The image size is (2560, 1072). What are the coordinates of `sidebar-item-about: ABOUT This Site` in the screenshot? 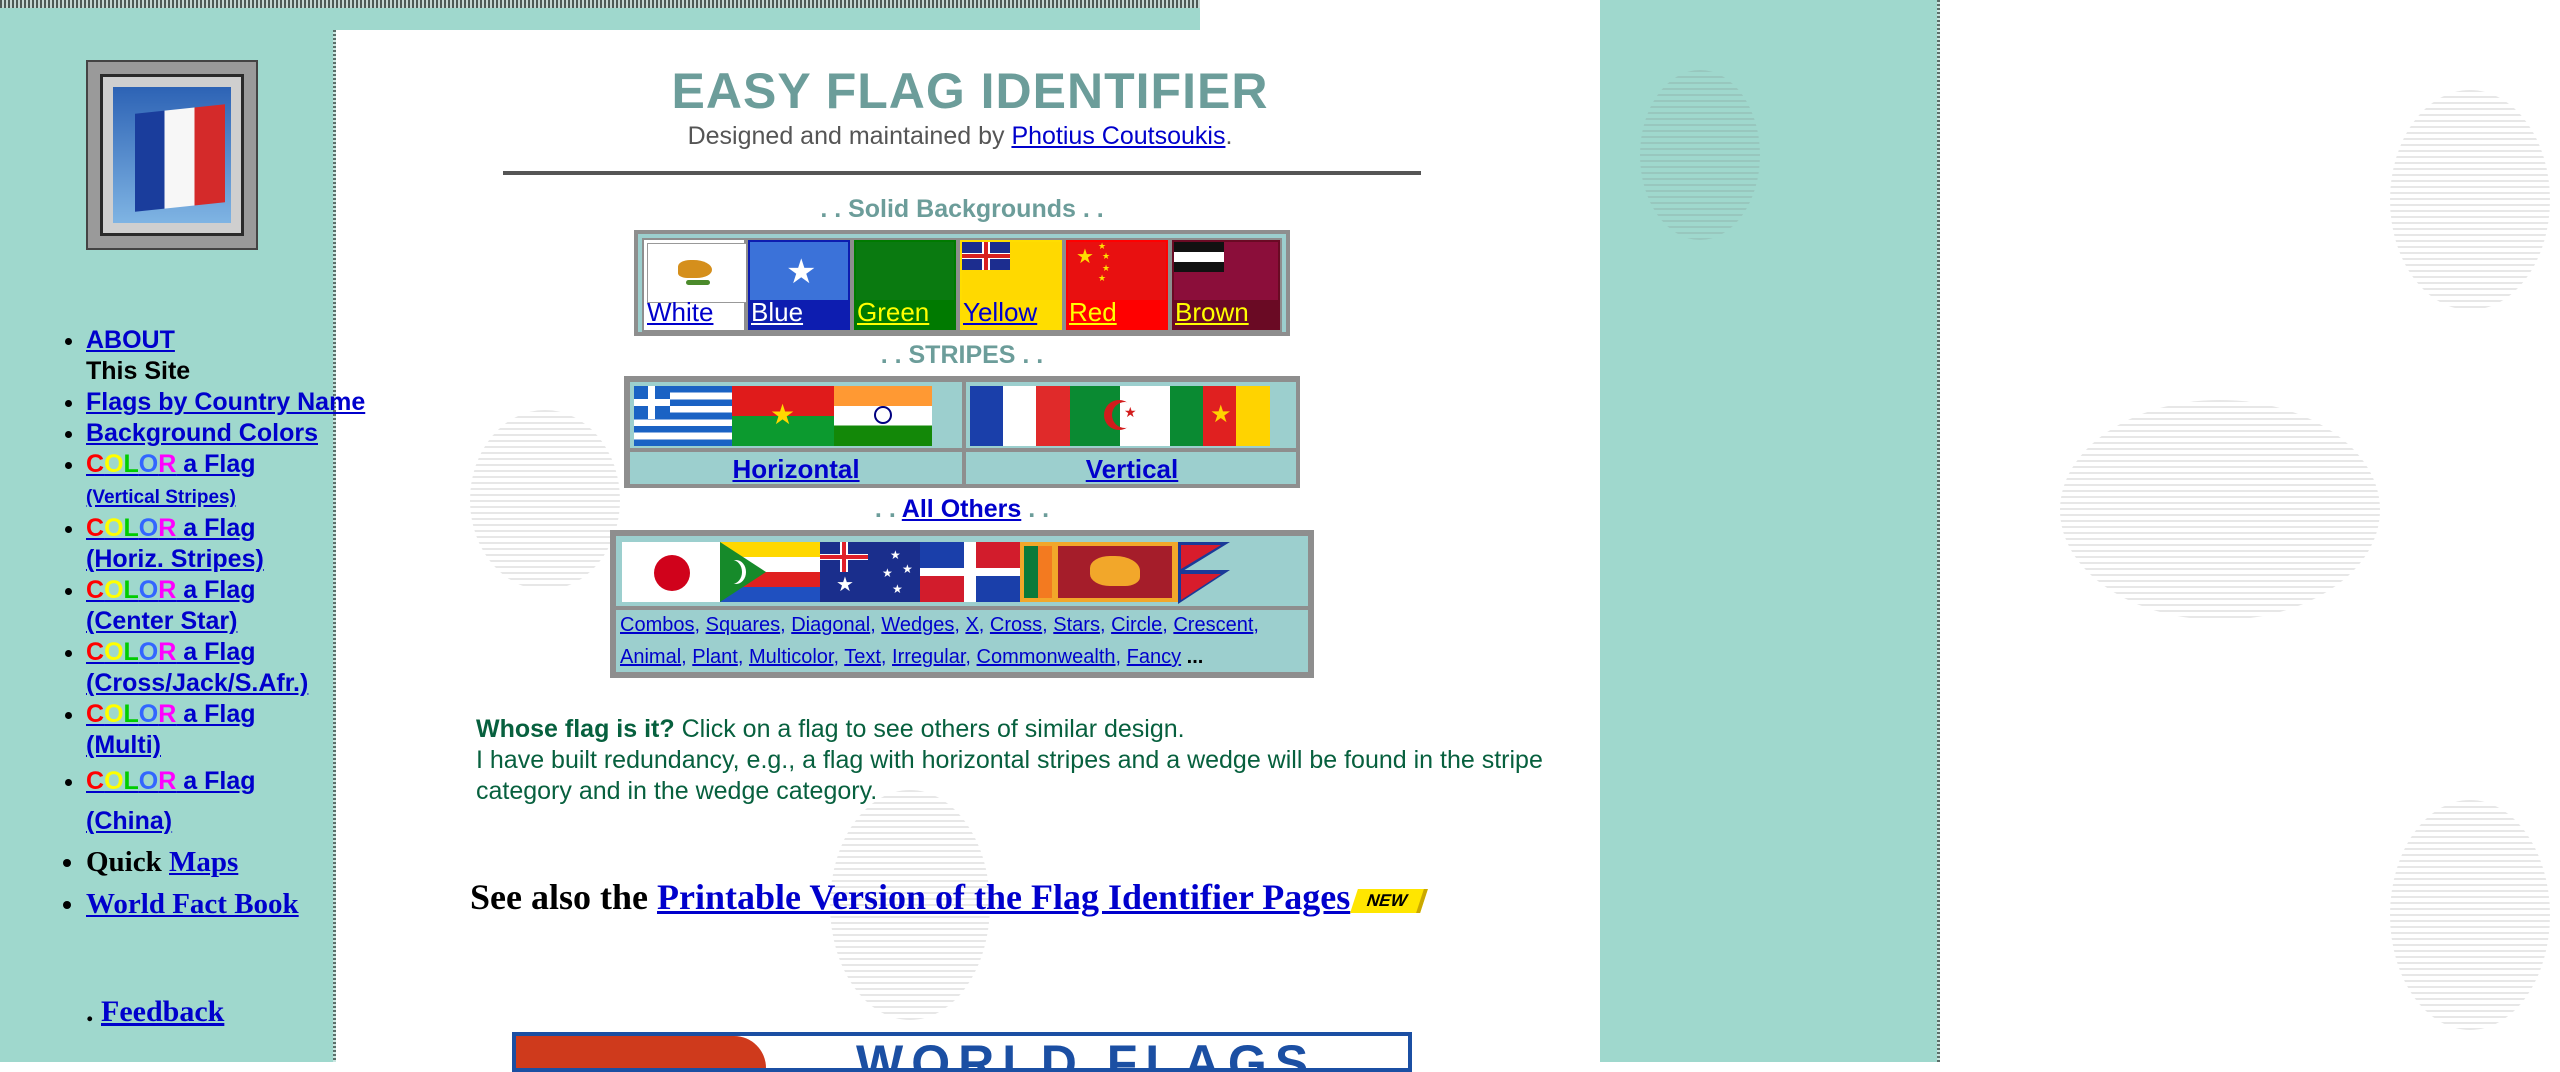 It's located at (231, 356).